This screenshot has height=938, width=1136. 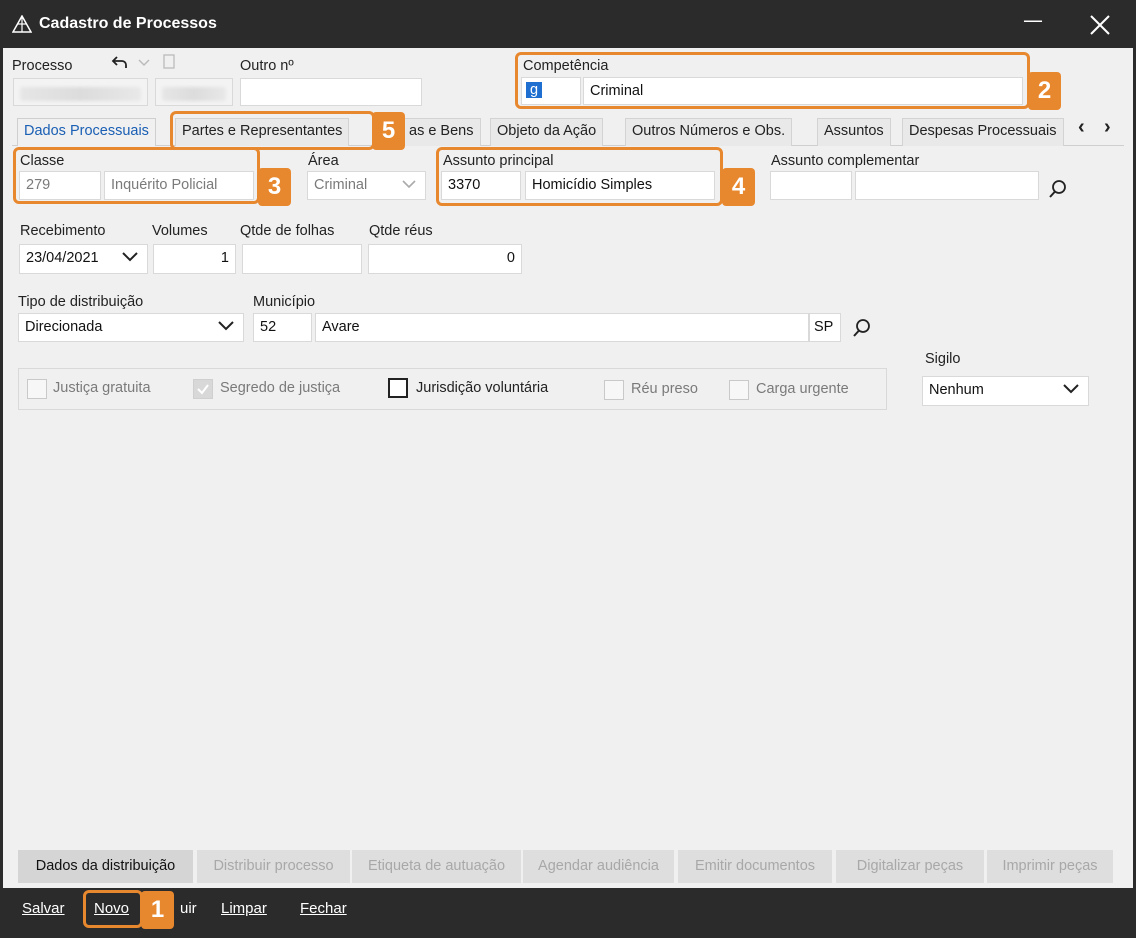 What do you see at coordinates (401, 231) in the screenshot?
I see `qtde-reus-label: Qtde réus` at bounding box center [401, 231].